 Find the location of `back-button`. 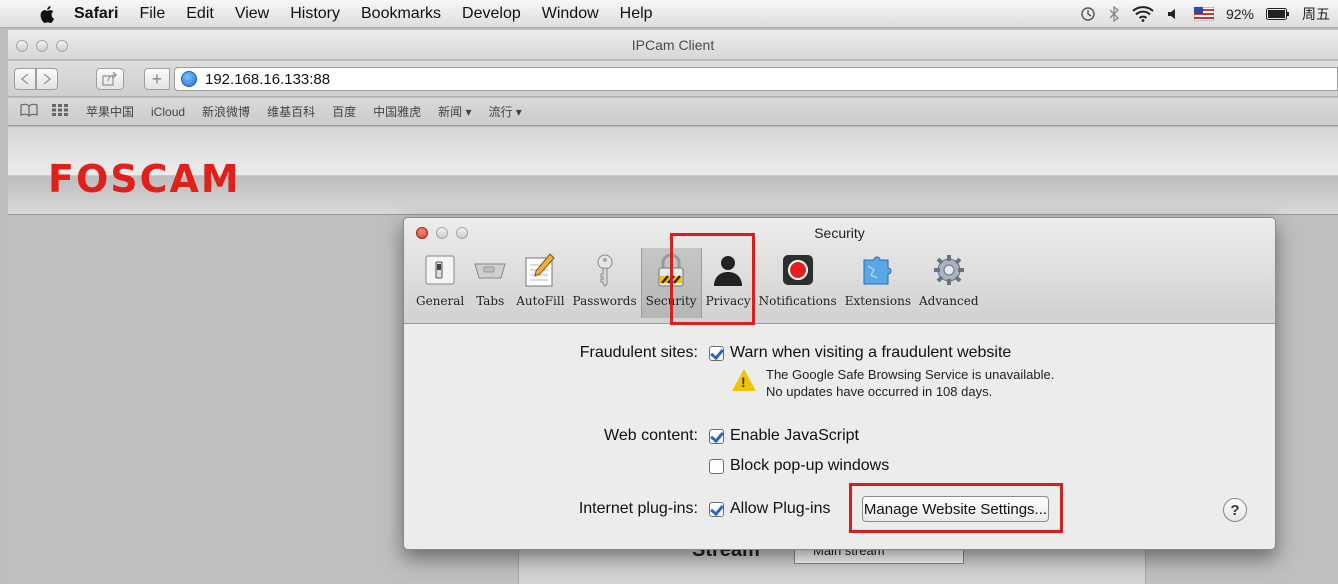

back-button is located at coordinates (25, 79).